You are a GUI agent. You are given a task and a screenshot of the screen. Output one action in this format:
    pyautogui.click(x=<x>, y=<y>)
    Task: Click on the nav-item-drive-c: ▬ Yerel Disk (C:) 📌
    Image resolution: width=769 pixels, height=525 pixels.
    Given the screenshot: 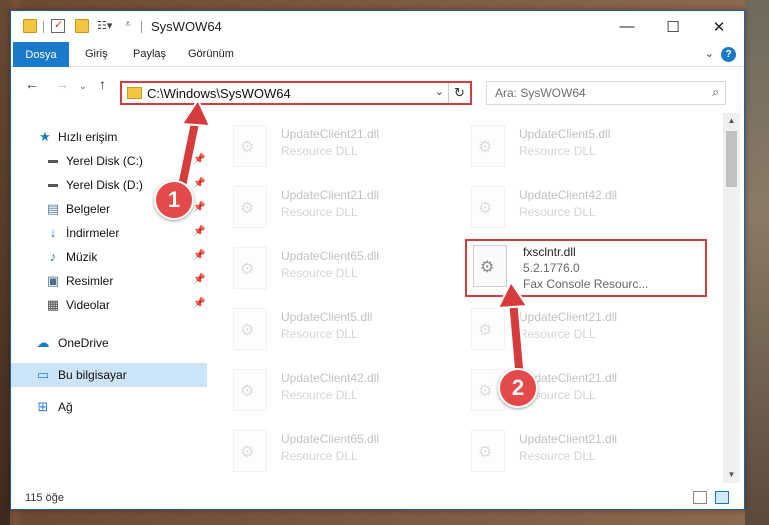 What is the action you would take?
    pyautogui.click(x=109, y=161)
    